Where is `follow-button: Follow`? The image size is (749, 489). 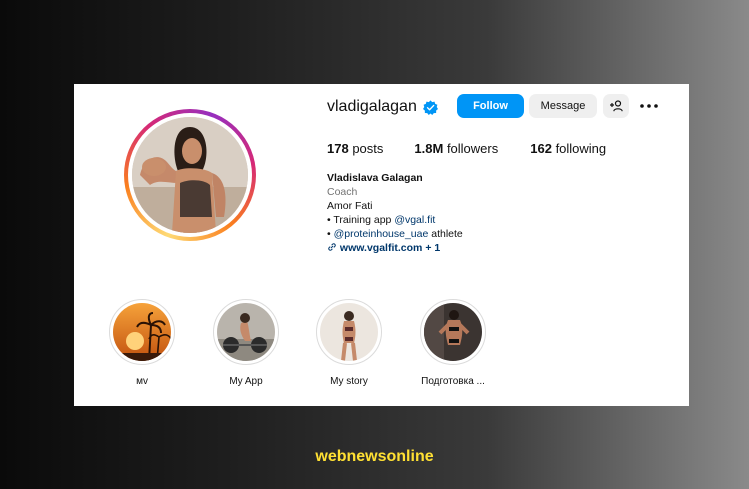
follow-button: Follow is located at coordinates (490, 106).